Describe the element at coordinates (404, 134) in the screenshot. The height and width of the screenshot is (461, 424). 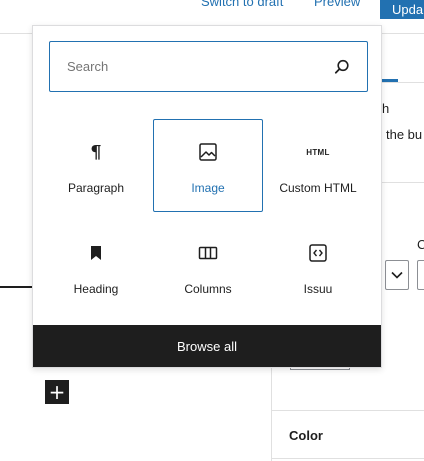
I see `sidebar-text-fragment: the bu` at that location.